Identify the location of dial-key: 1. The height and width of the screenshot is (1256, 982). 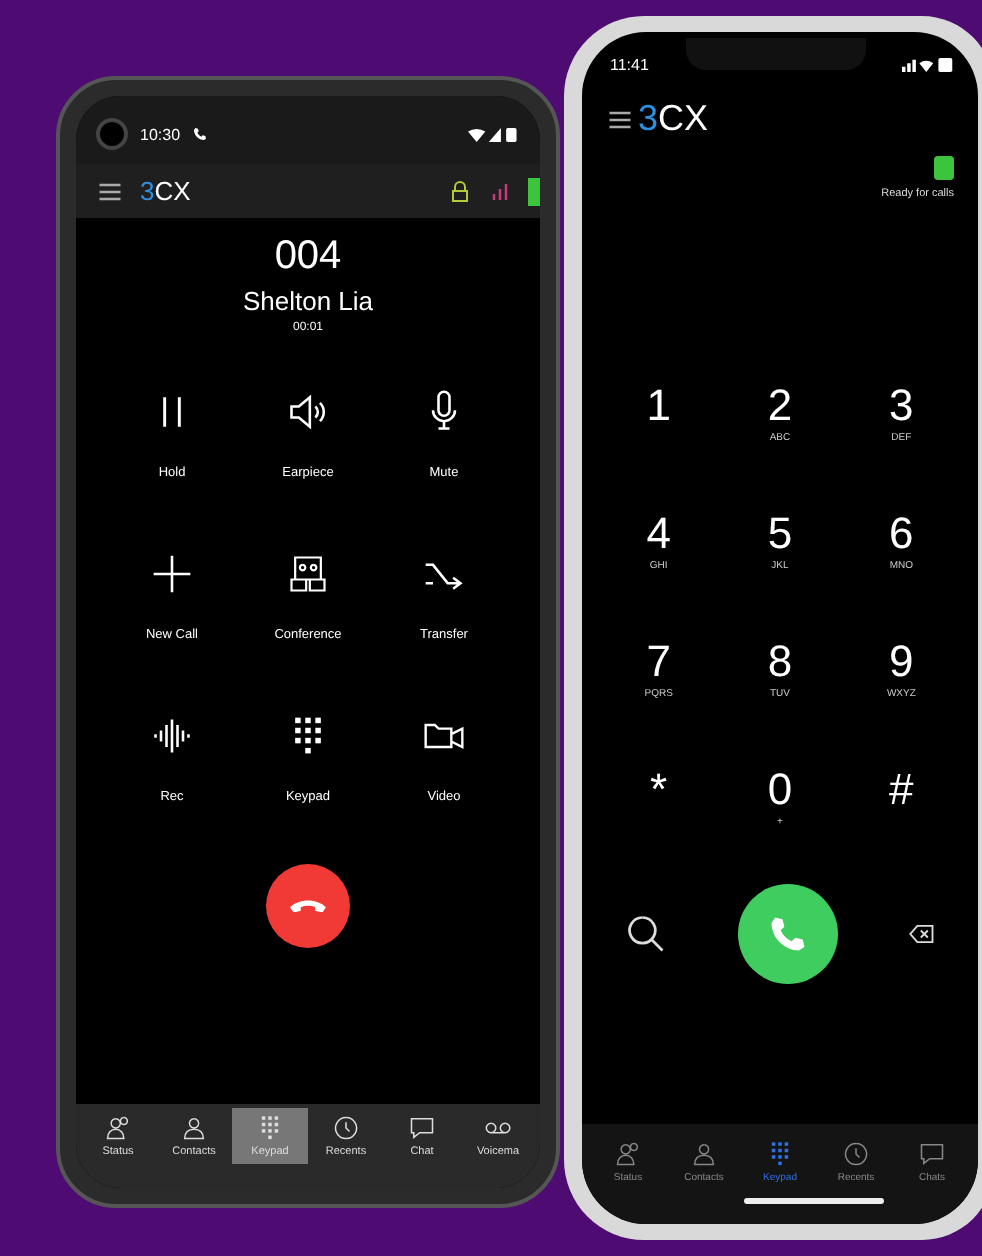
(659, 432).